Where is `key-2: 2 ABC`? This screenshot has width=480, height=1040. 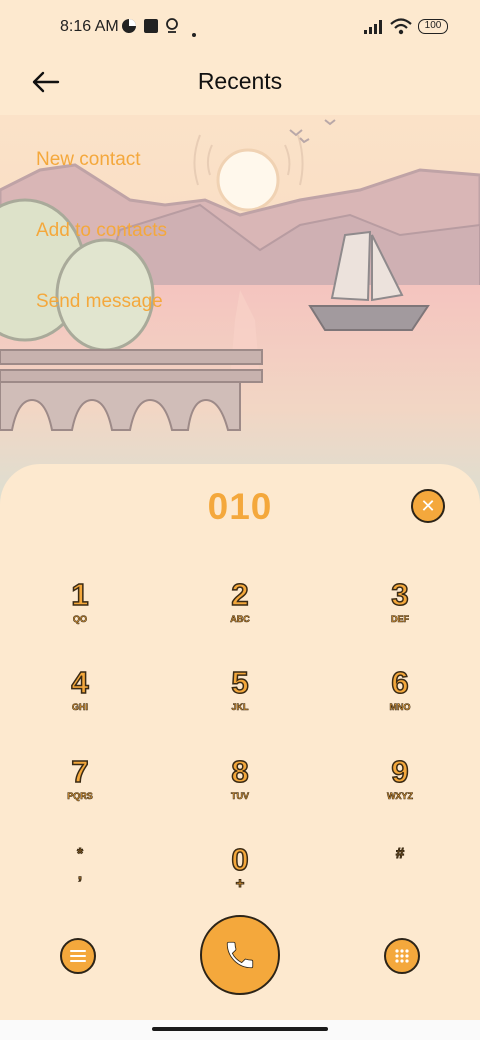 key-2: 2 ABC is located at coordinates (240, 617).